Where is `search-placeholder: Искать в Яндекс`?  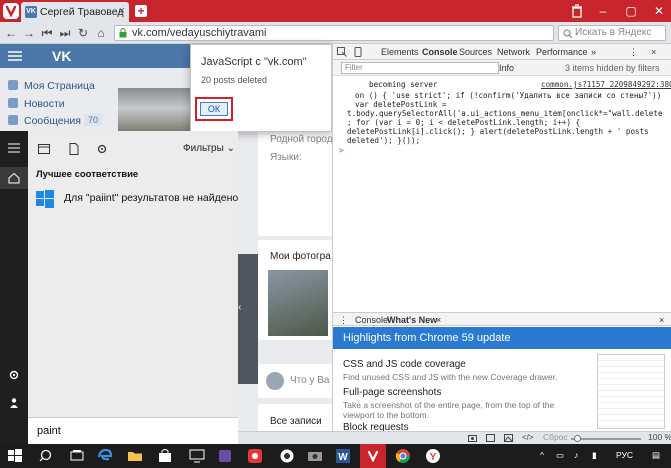 search-placeholder: Искать в Яндекс is located at coordinates (613, 32).